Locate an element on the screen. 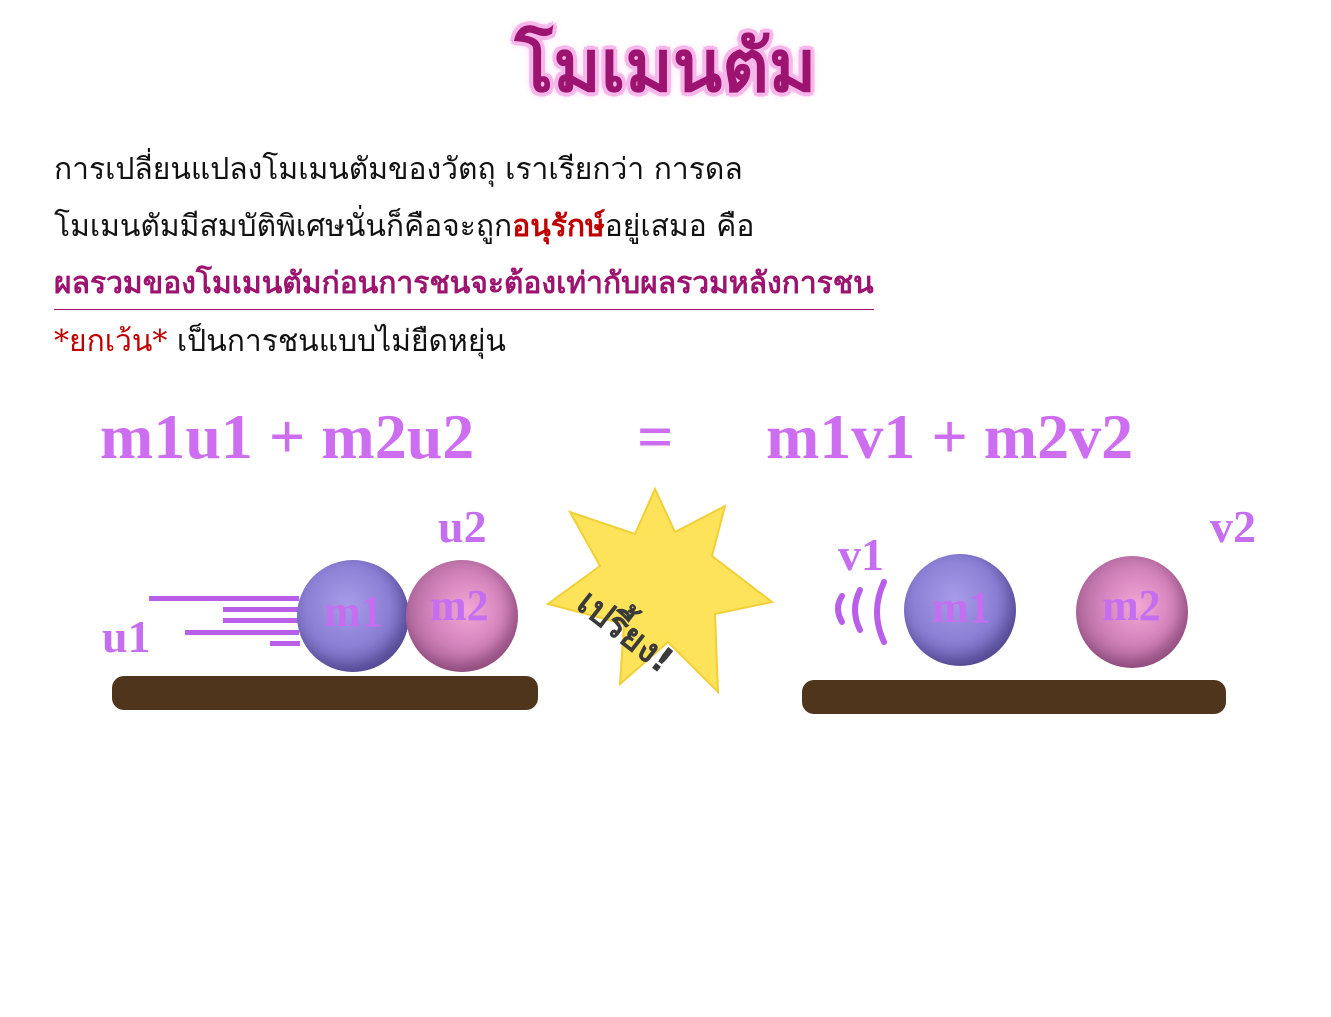 This screenshot has height=1017, width=1331. after-scene: v1 v2 m1 m2 is located at coordinates (1040, 610).